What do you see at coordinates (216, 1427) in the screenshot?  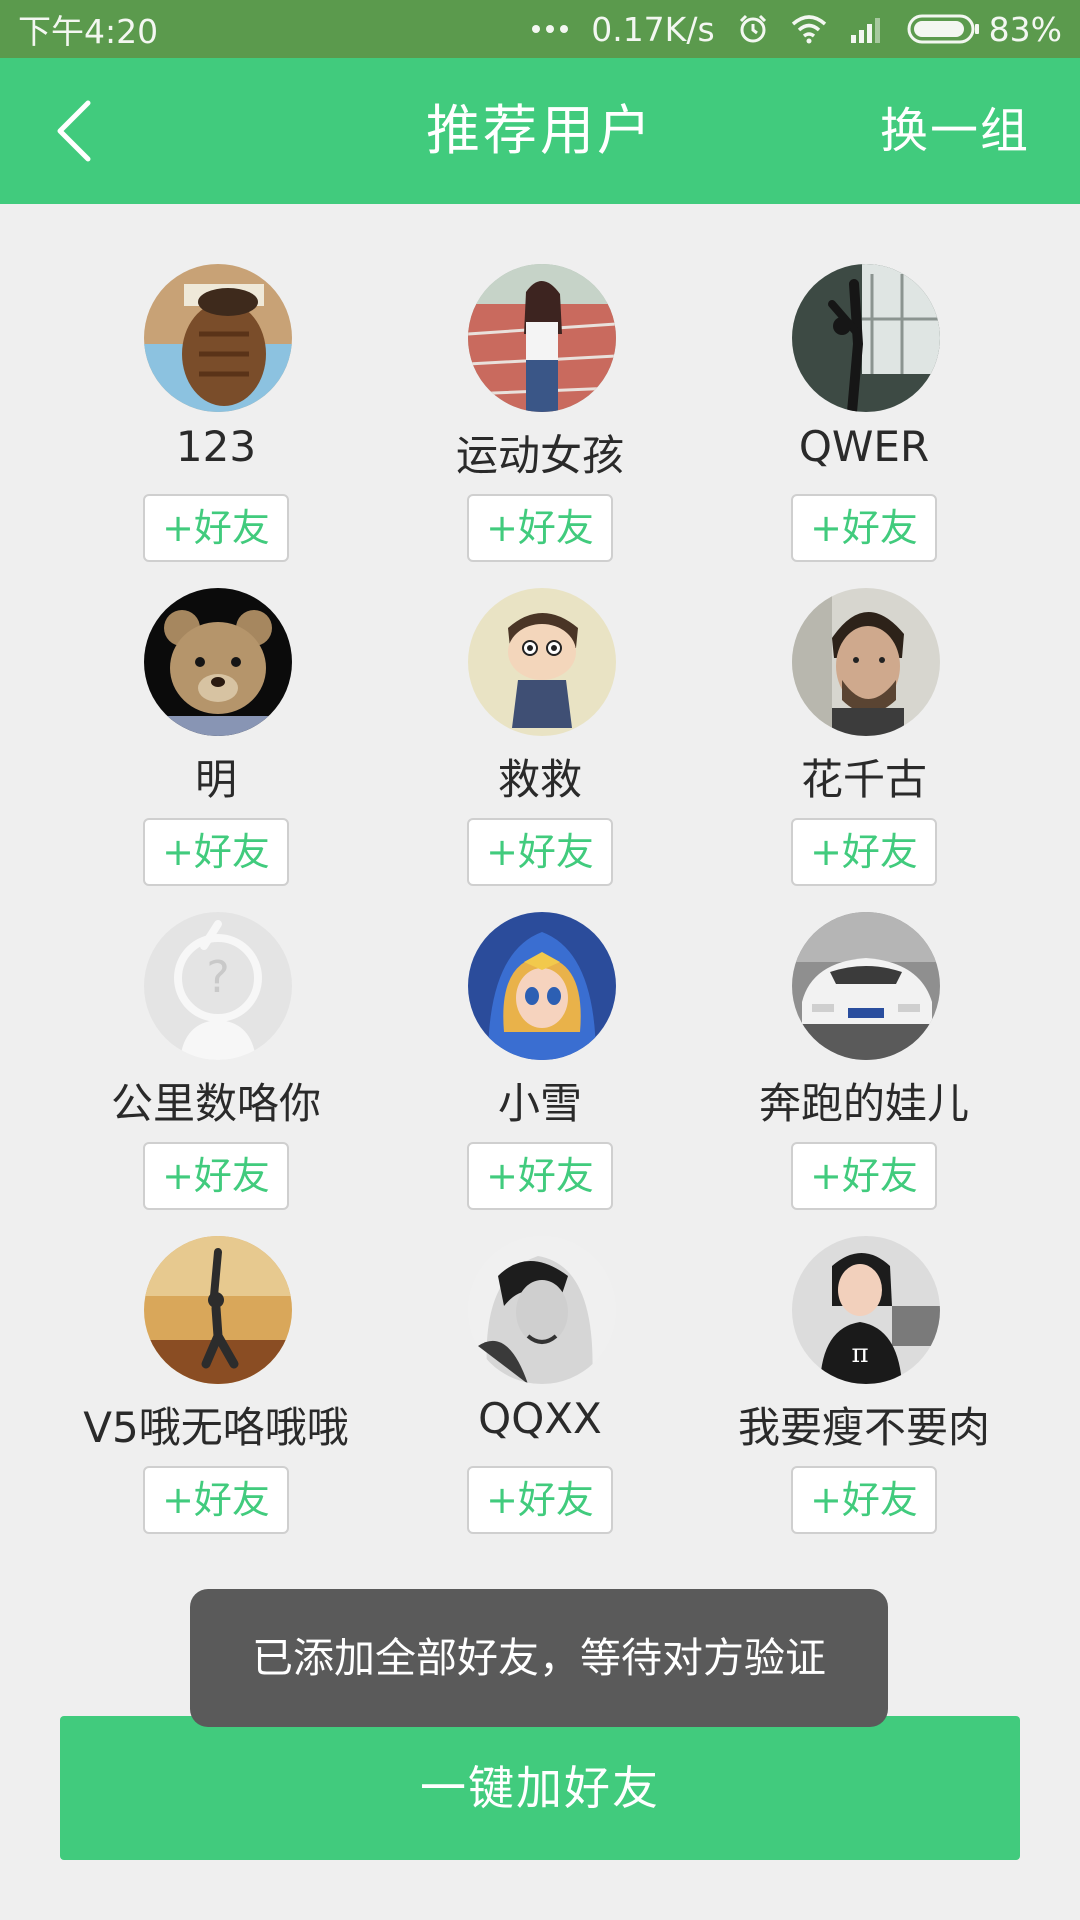 I see `user-name: V5哦无咯哦哦` at bounding box center [216, 1427].